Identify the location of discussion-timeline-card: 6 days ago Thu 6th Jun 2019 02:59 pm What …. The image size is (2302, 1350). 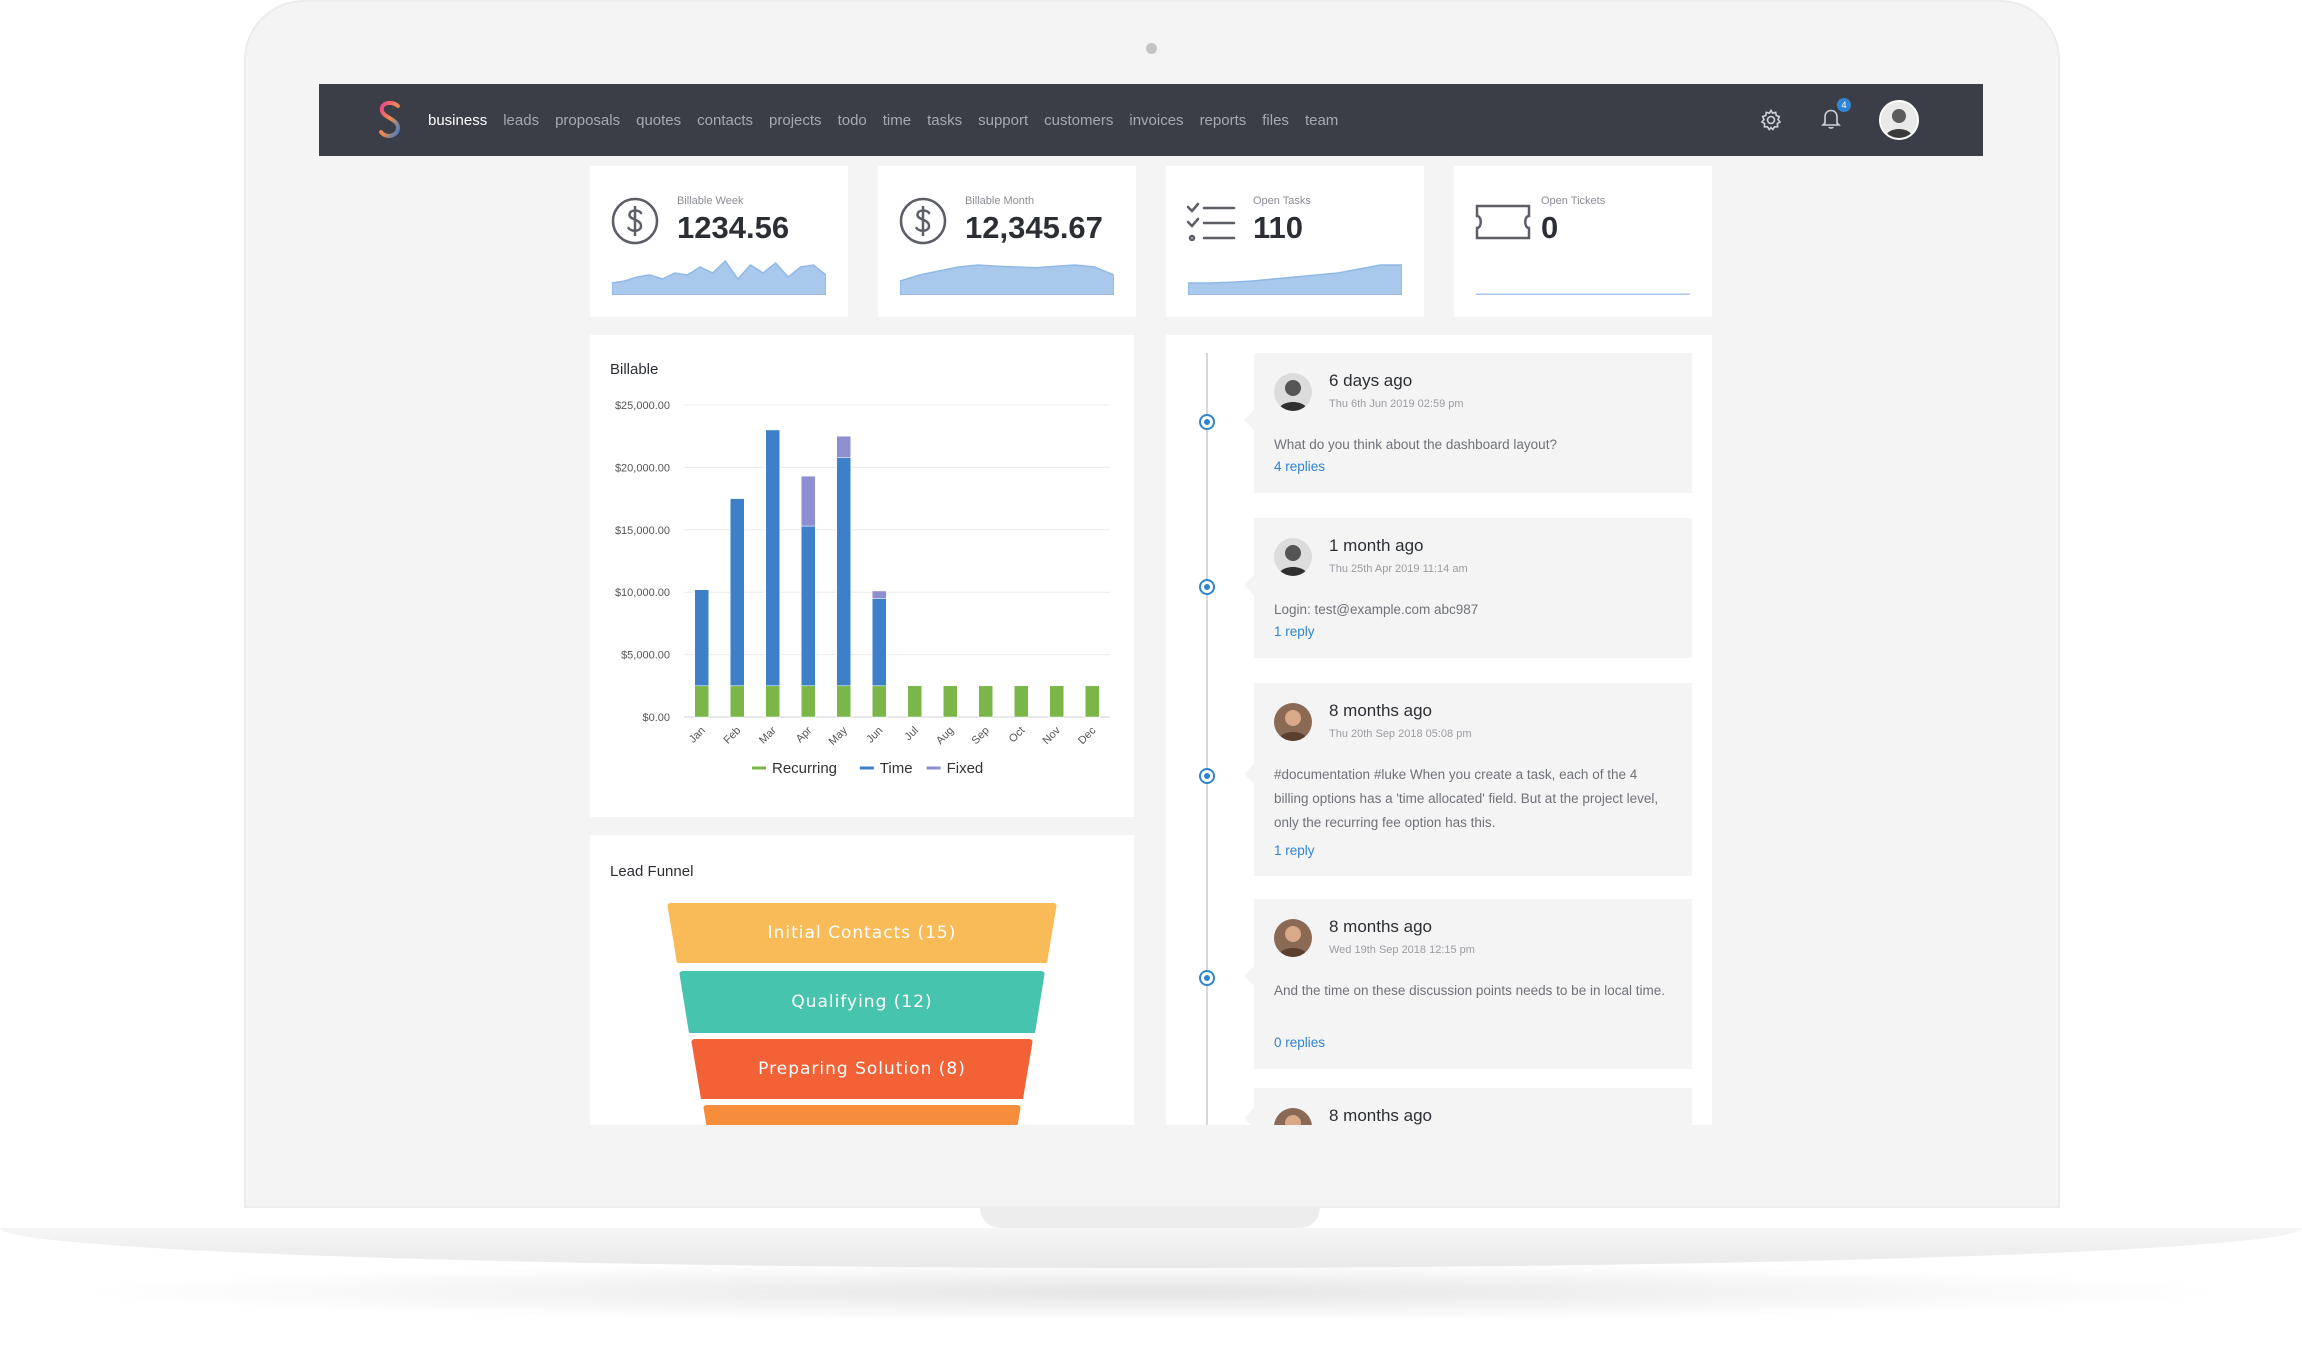
(1439, 730).